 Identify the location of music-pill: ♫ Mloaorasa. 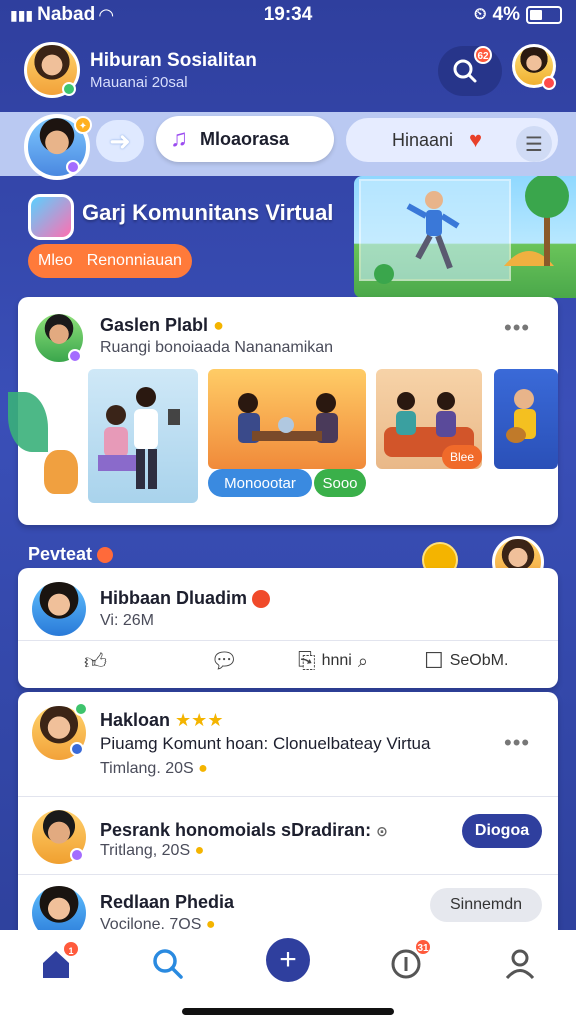
(245, 139).